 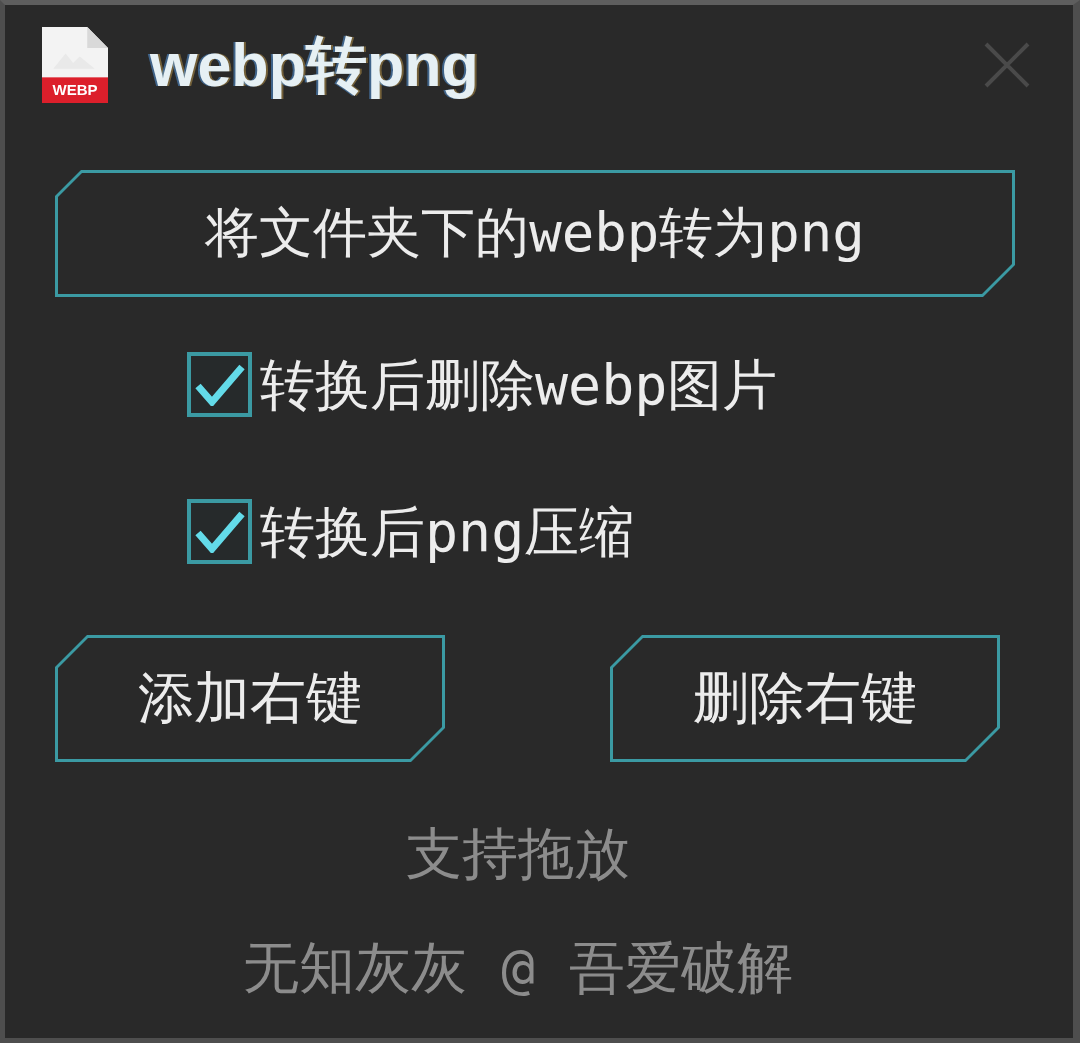 What do you see at coordinates (250, 698) in the screenshot?
I see `context-menu-button: 添加右键` at bounding box center [250, 698].